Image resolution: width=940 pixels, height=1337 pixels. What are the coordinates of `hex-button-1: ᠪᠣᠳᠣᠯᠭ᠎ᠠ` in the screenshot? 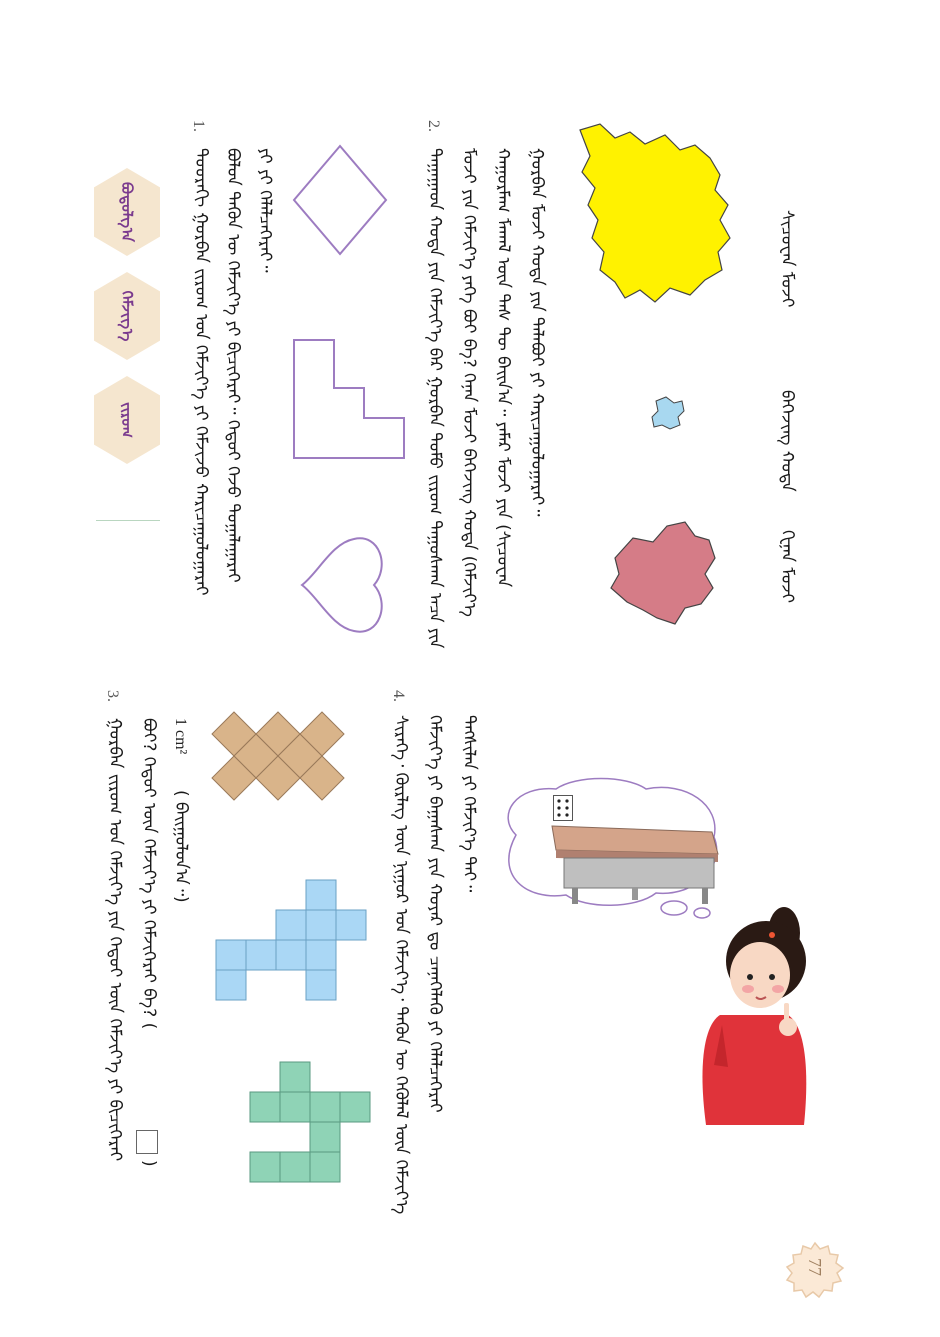 It's located at (127, 212).